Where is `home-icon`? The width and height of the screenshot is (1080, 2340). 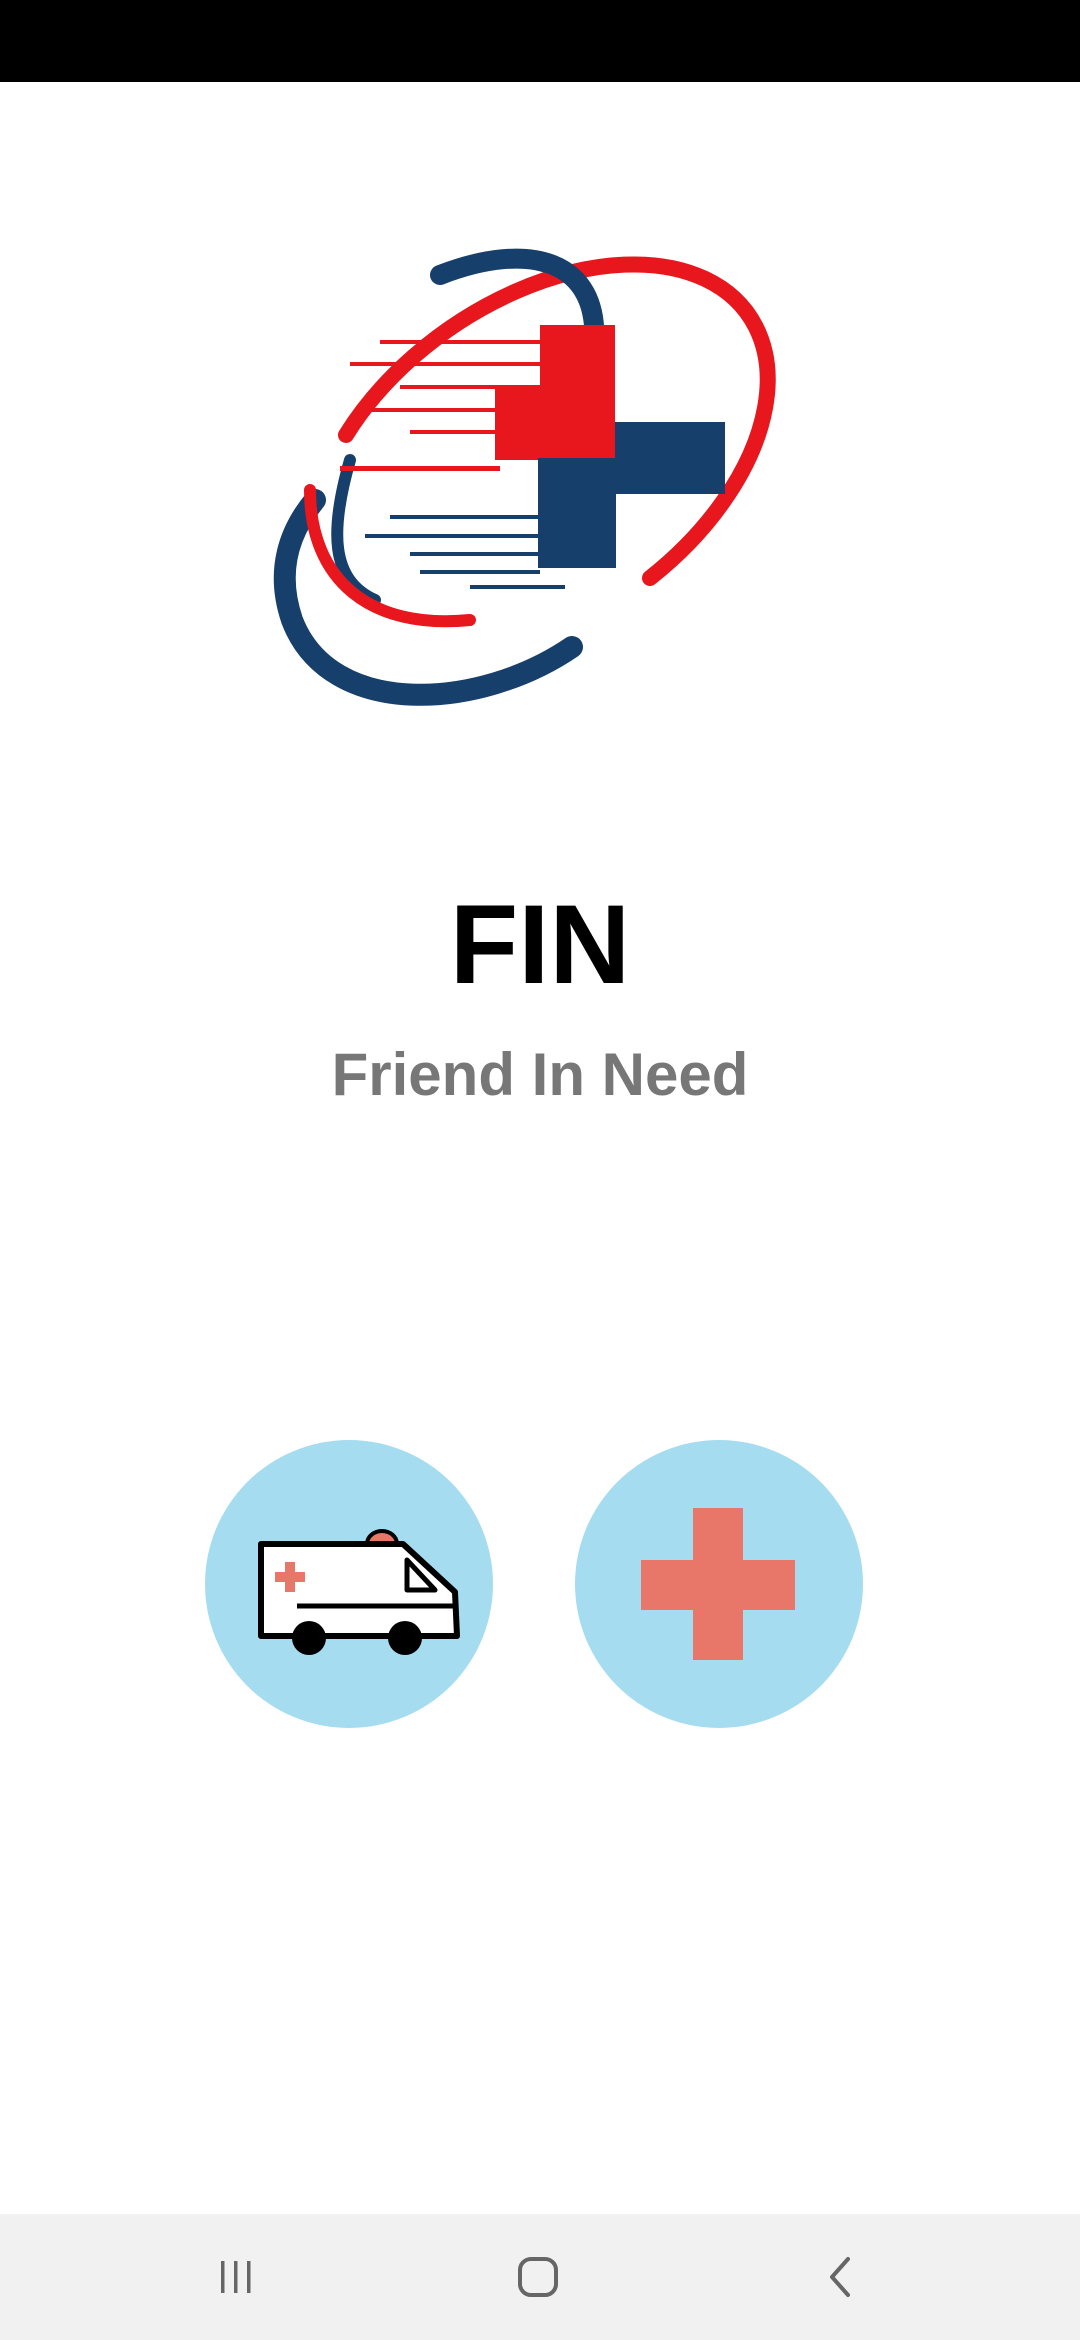
home-icon is located at coordinates (538, 2277).